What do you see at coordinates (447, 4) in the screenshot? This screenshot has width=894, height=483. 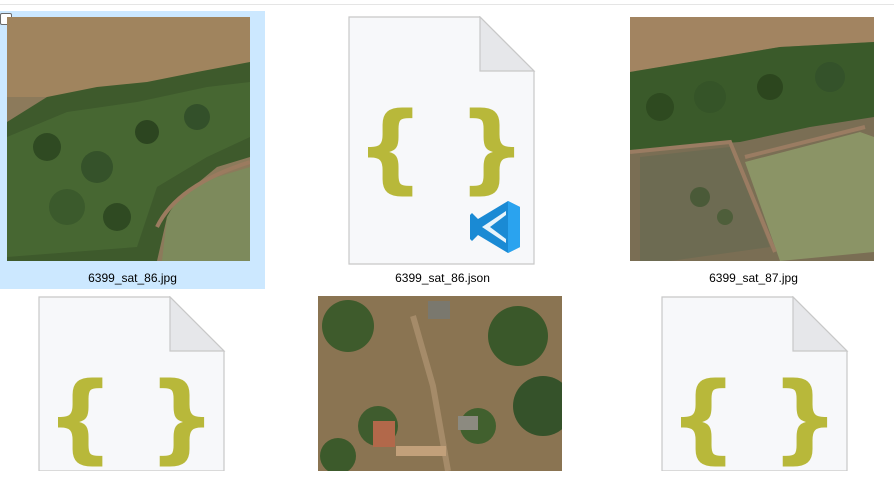 I see `header-divider` at bounding box center [447, 4].